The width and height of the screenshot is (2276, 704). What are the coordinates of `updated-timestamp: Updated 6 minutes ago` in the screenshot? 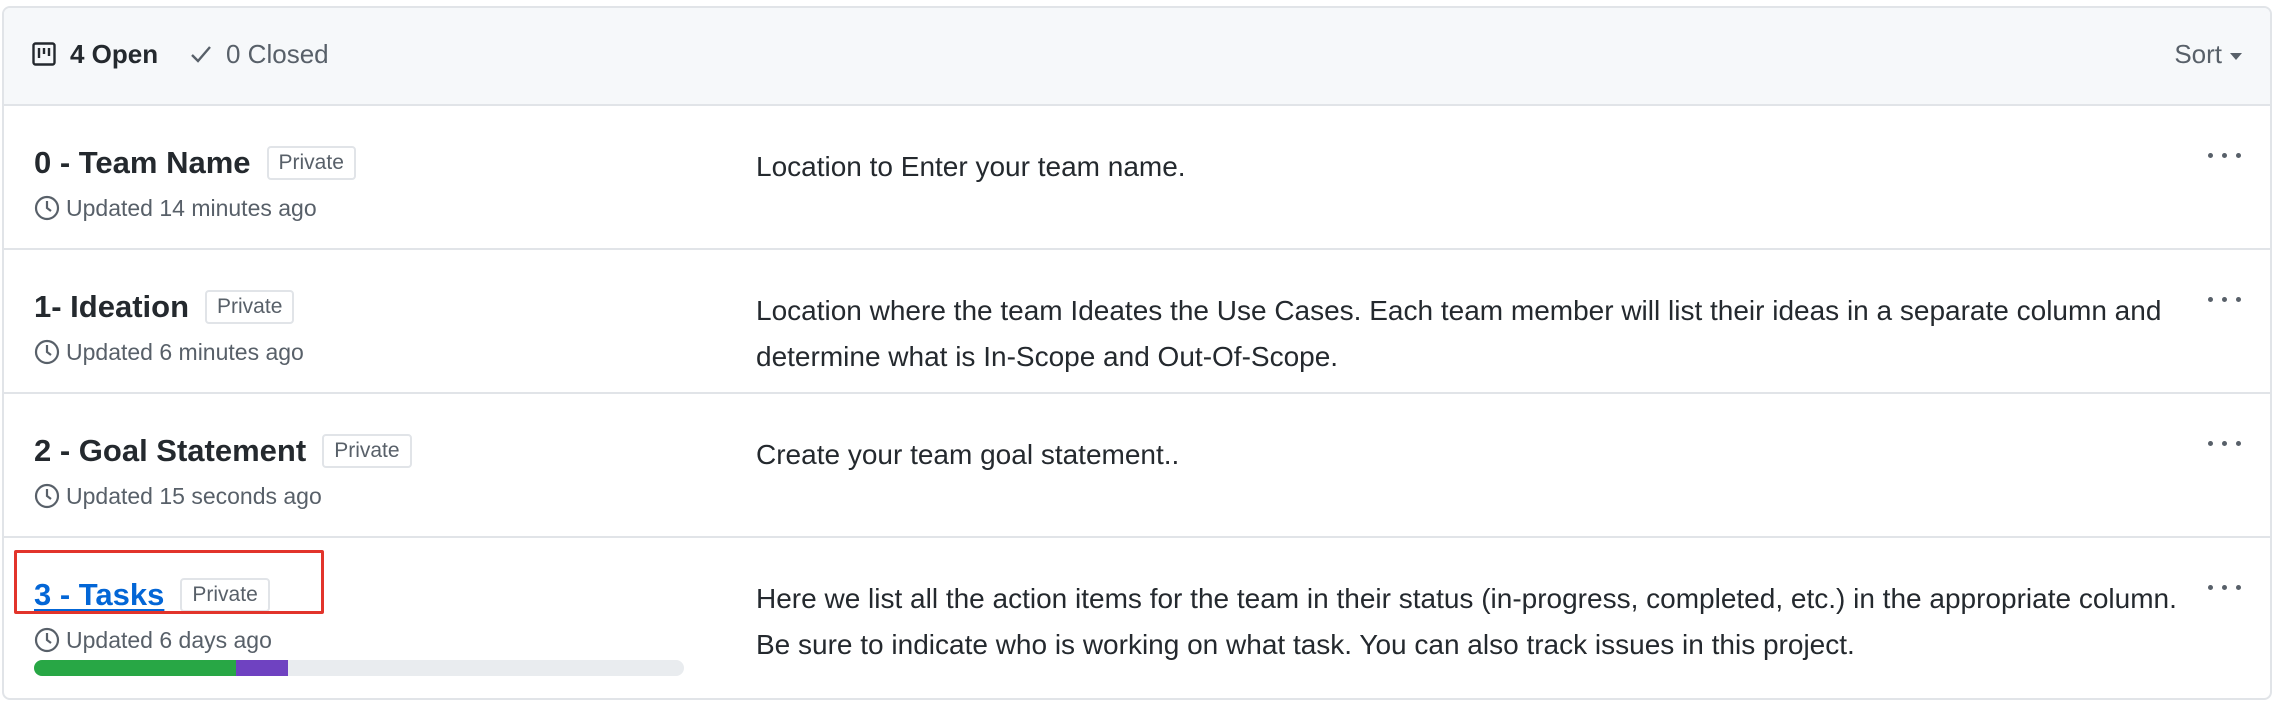 It's located at (169, 352).